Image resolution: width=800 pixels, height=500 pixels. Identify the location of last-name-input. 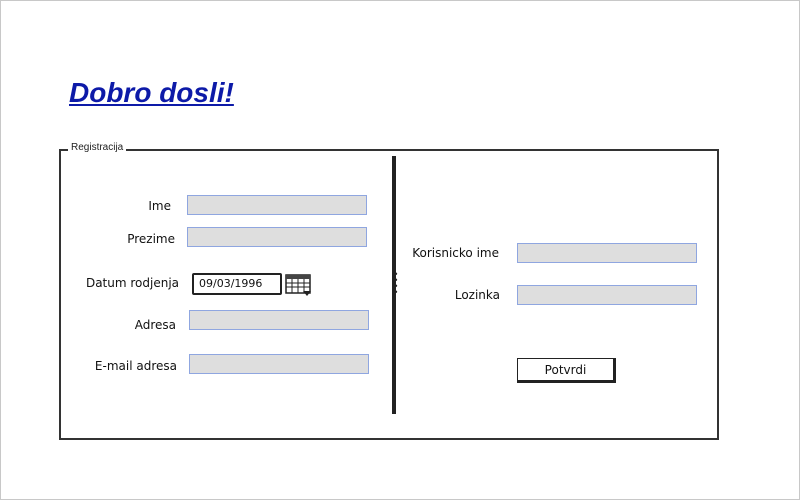
(277, 237).